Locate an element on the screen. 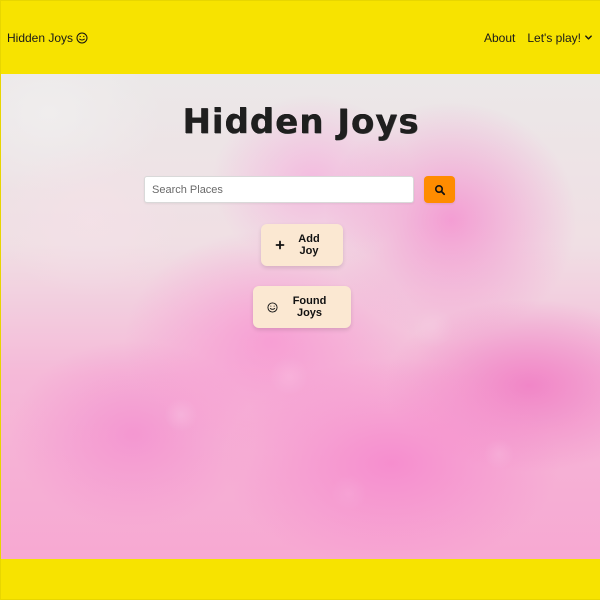  bottom-footer-band is located at coordinates (300, 579).